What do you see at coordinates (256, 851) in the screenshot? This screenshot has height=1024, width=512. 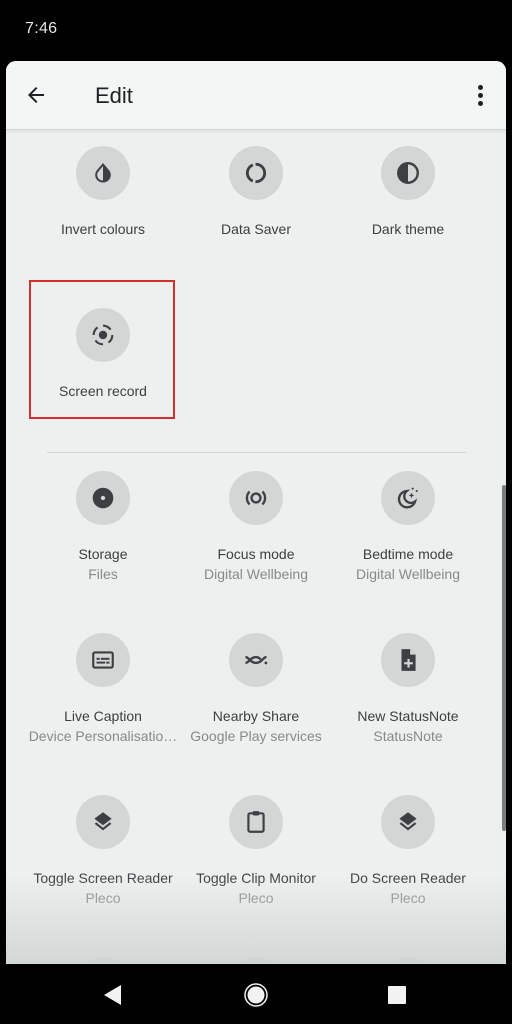 I see `tile-toggle-clip-monitor: Toggle Clip Monitor Pleco` at bounding box center [256, 851].